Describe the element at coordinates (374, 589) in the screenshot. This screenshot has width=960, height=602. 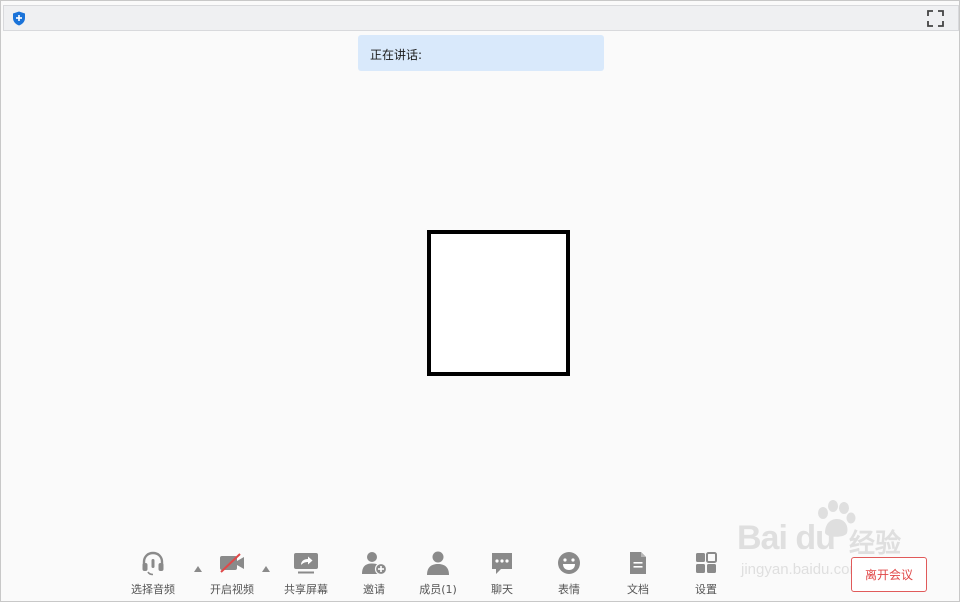
I see `invite-label: 邀请` at that location.